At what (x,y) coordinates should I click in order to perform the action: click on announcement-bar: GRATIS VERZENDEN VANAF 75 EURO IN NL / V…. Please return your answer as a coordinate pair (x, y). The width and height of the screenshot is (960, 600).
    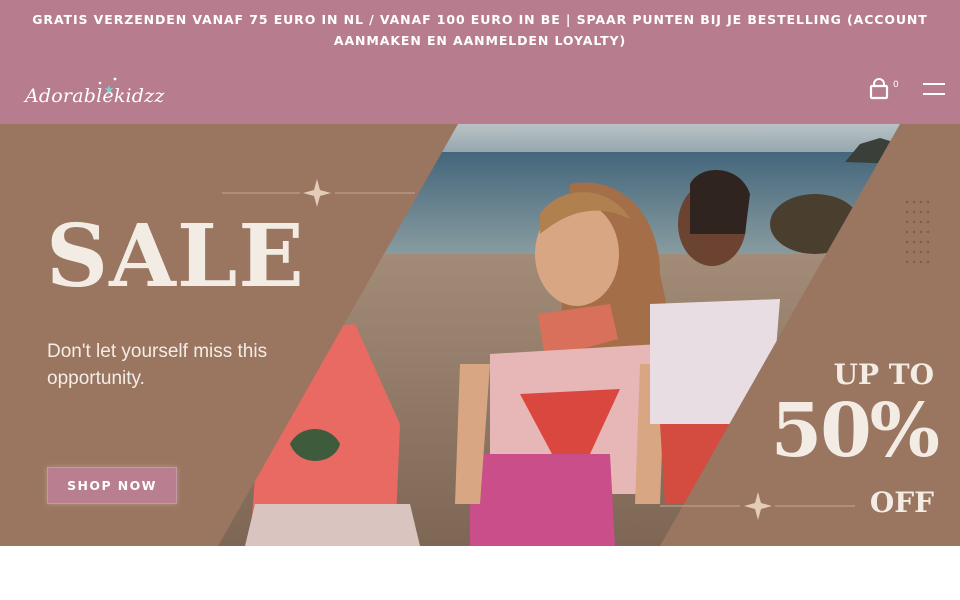
    Looking at the image, I should click on (480, 30).